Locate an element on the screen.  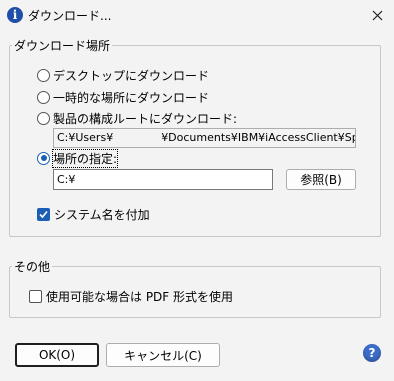
checkbox-checked is located at coordinates (43, 214).